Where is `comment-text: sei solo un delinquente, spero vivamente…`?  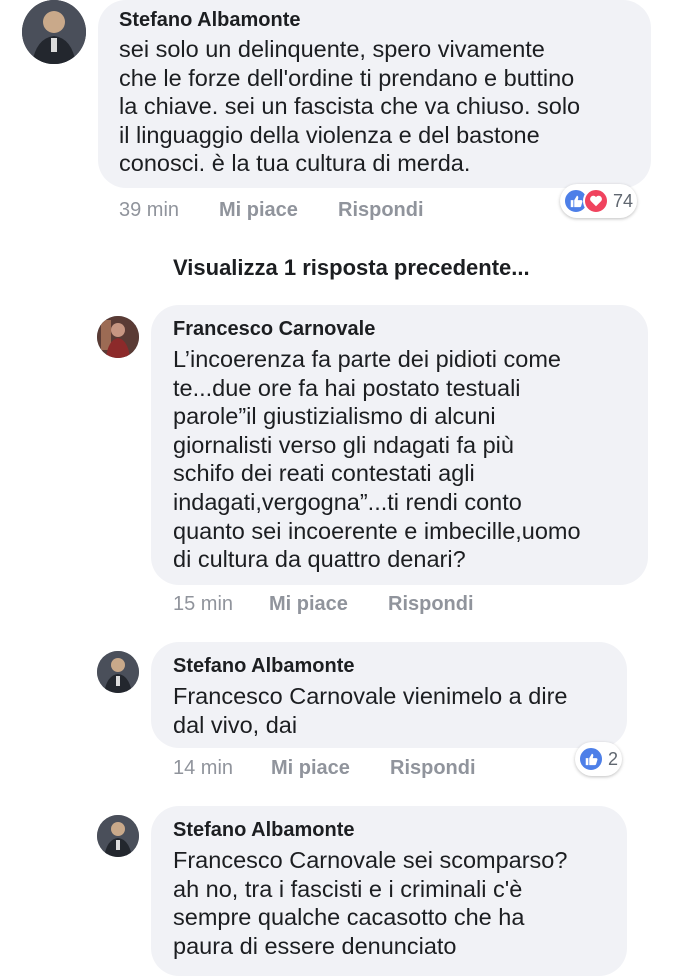
comment-text: sei solo un delinquente, spero vivamente… is located at coordinates (350, 106).